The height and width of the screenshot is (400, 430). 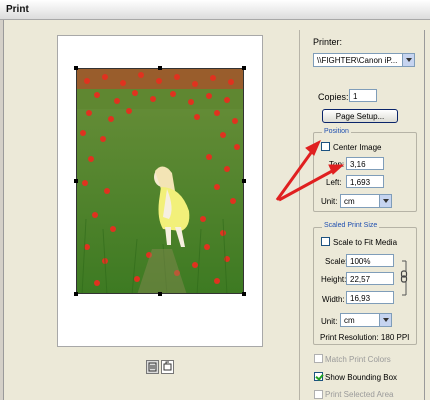 What do you see at coordinates (215, 10) in the screenshot?
I see `title-bar: Print` at bounding box center [215, 10].